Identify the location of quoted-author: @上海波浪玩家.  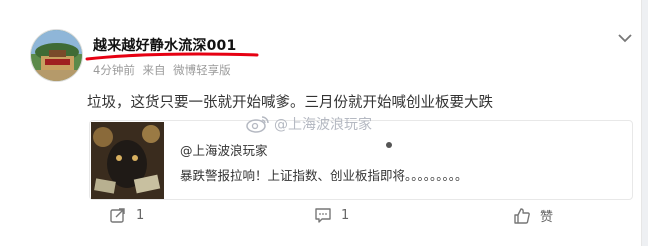
(224, 149).